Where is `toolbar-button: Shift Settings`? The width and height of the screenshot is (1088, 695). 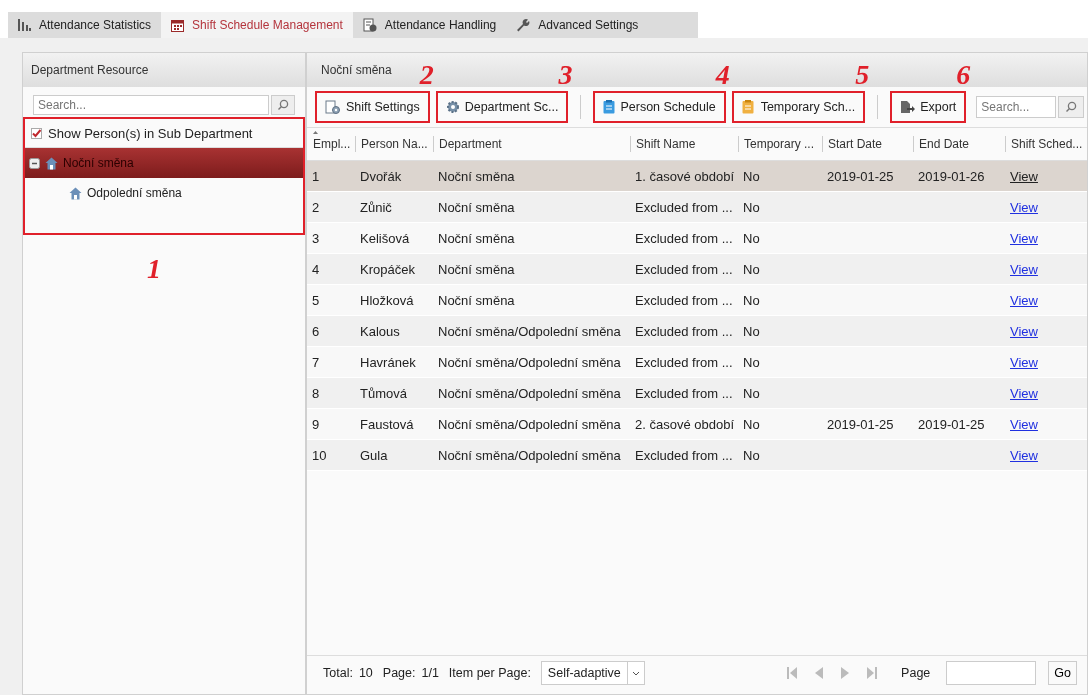 toolbar-button: Shift Settings is located at coordinates (372, 107).